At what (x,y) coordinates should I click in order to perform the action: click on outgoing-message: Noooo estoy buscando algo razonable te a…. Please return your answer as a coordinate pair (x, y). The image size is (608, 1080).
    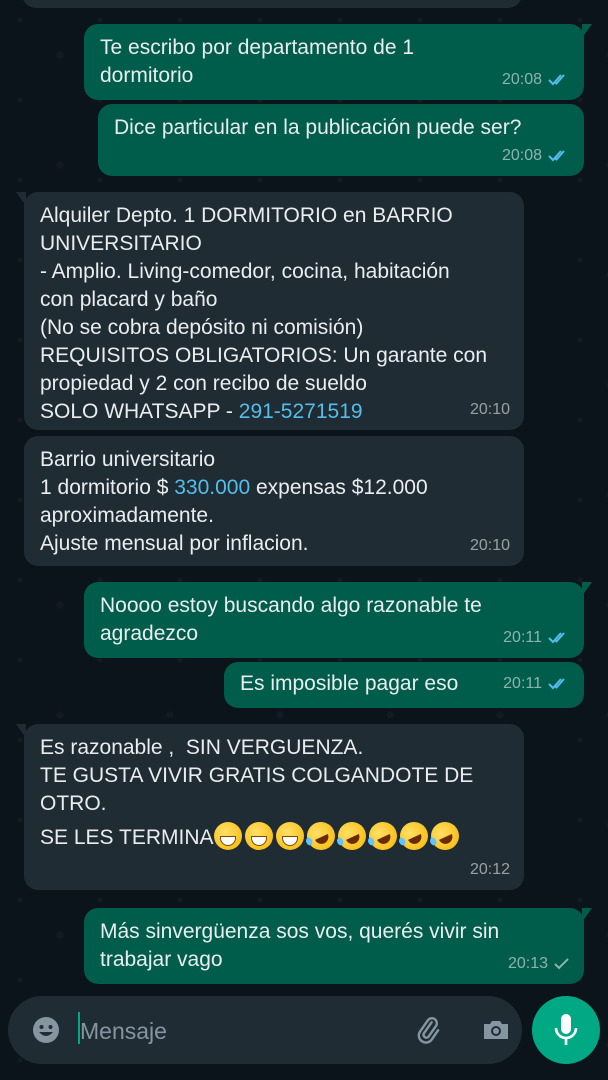
    Looking at the image, I should click on (338, 620).